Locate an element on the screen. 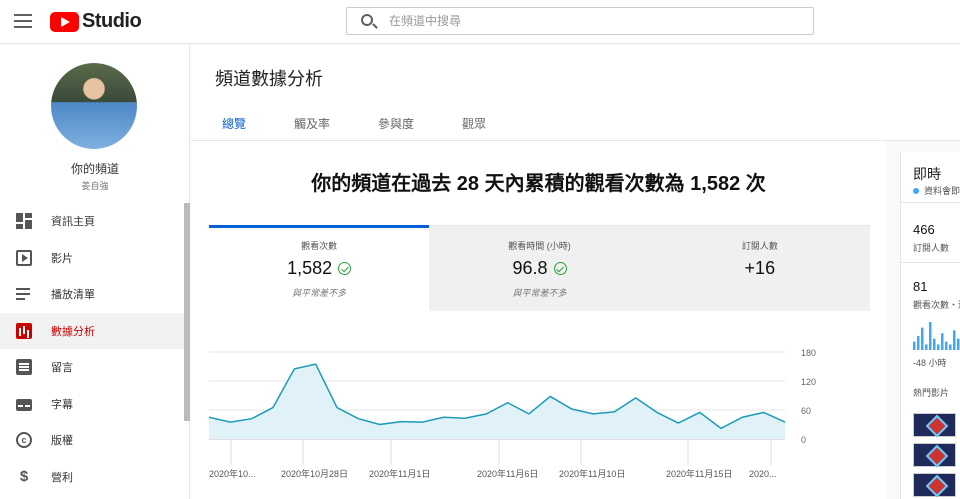 The width and height of the screenshot is (960, 499). metric-views: 觀看次數 1,582 與平常差不多 is located at coordinates (319, 268).